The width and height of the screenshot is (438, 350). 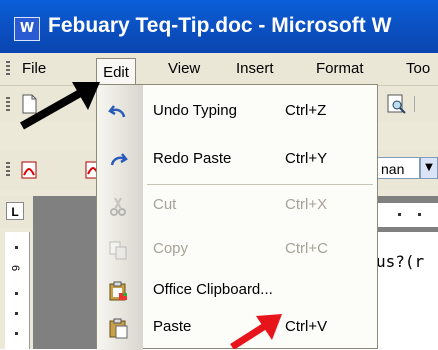 What do you see at coordinates (340, 68) in the screenshot?
I see `menu-format: Format` at bounding box center [340, 68].